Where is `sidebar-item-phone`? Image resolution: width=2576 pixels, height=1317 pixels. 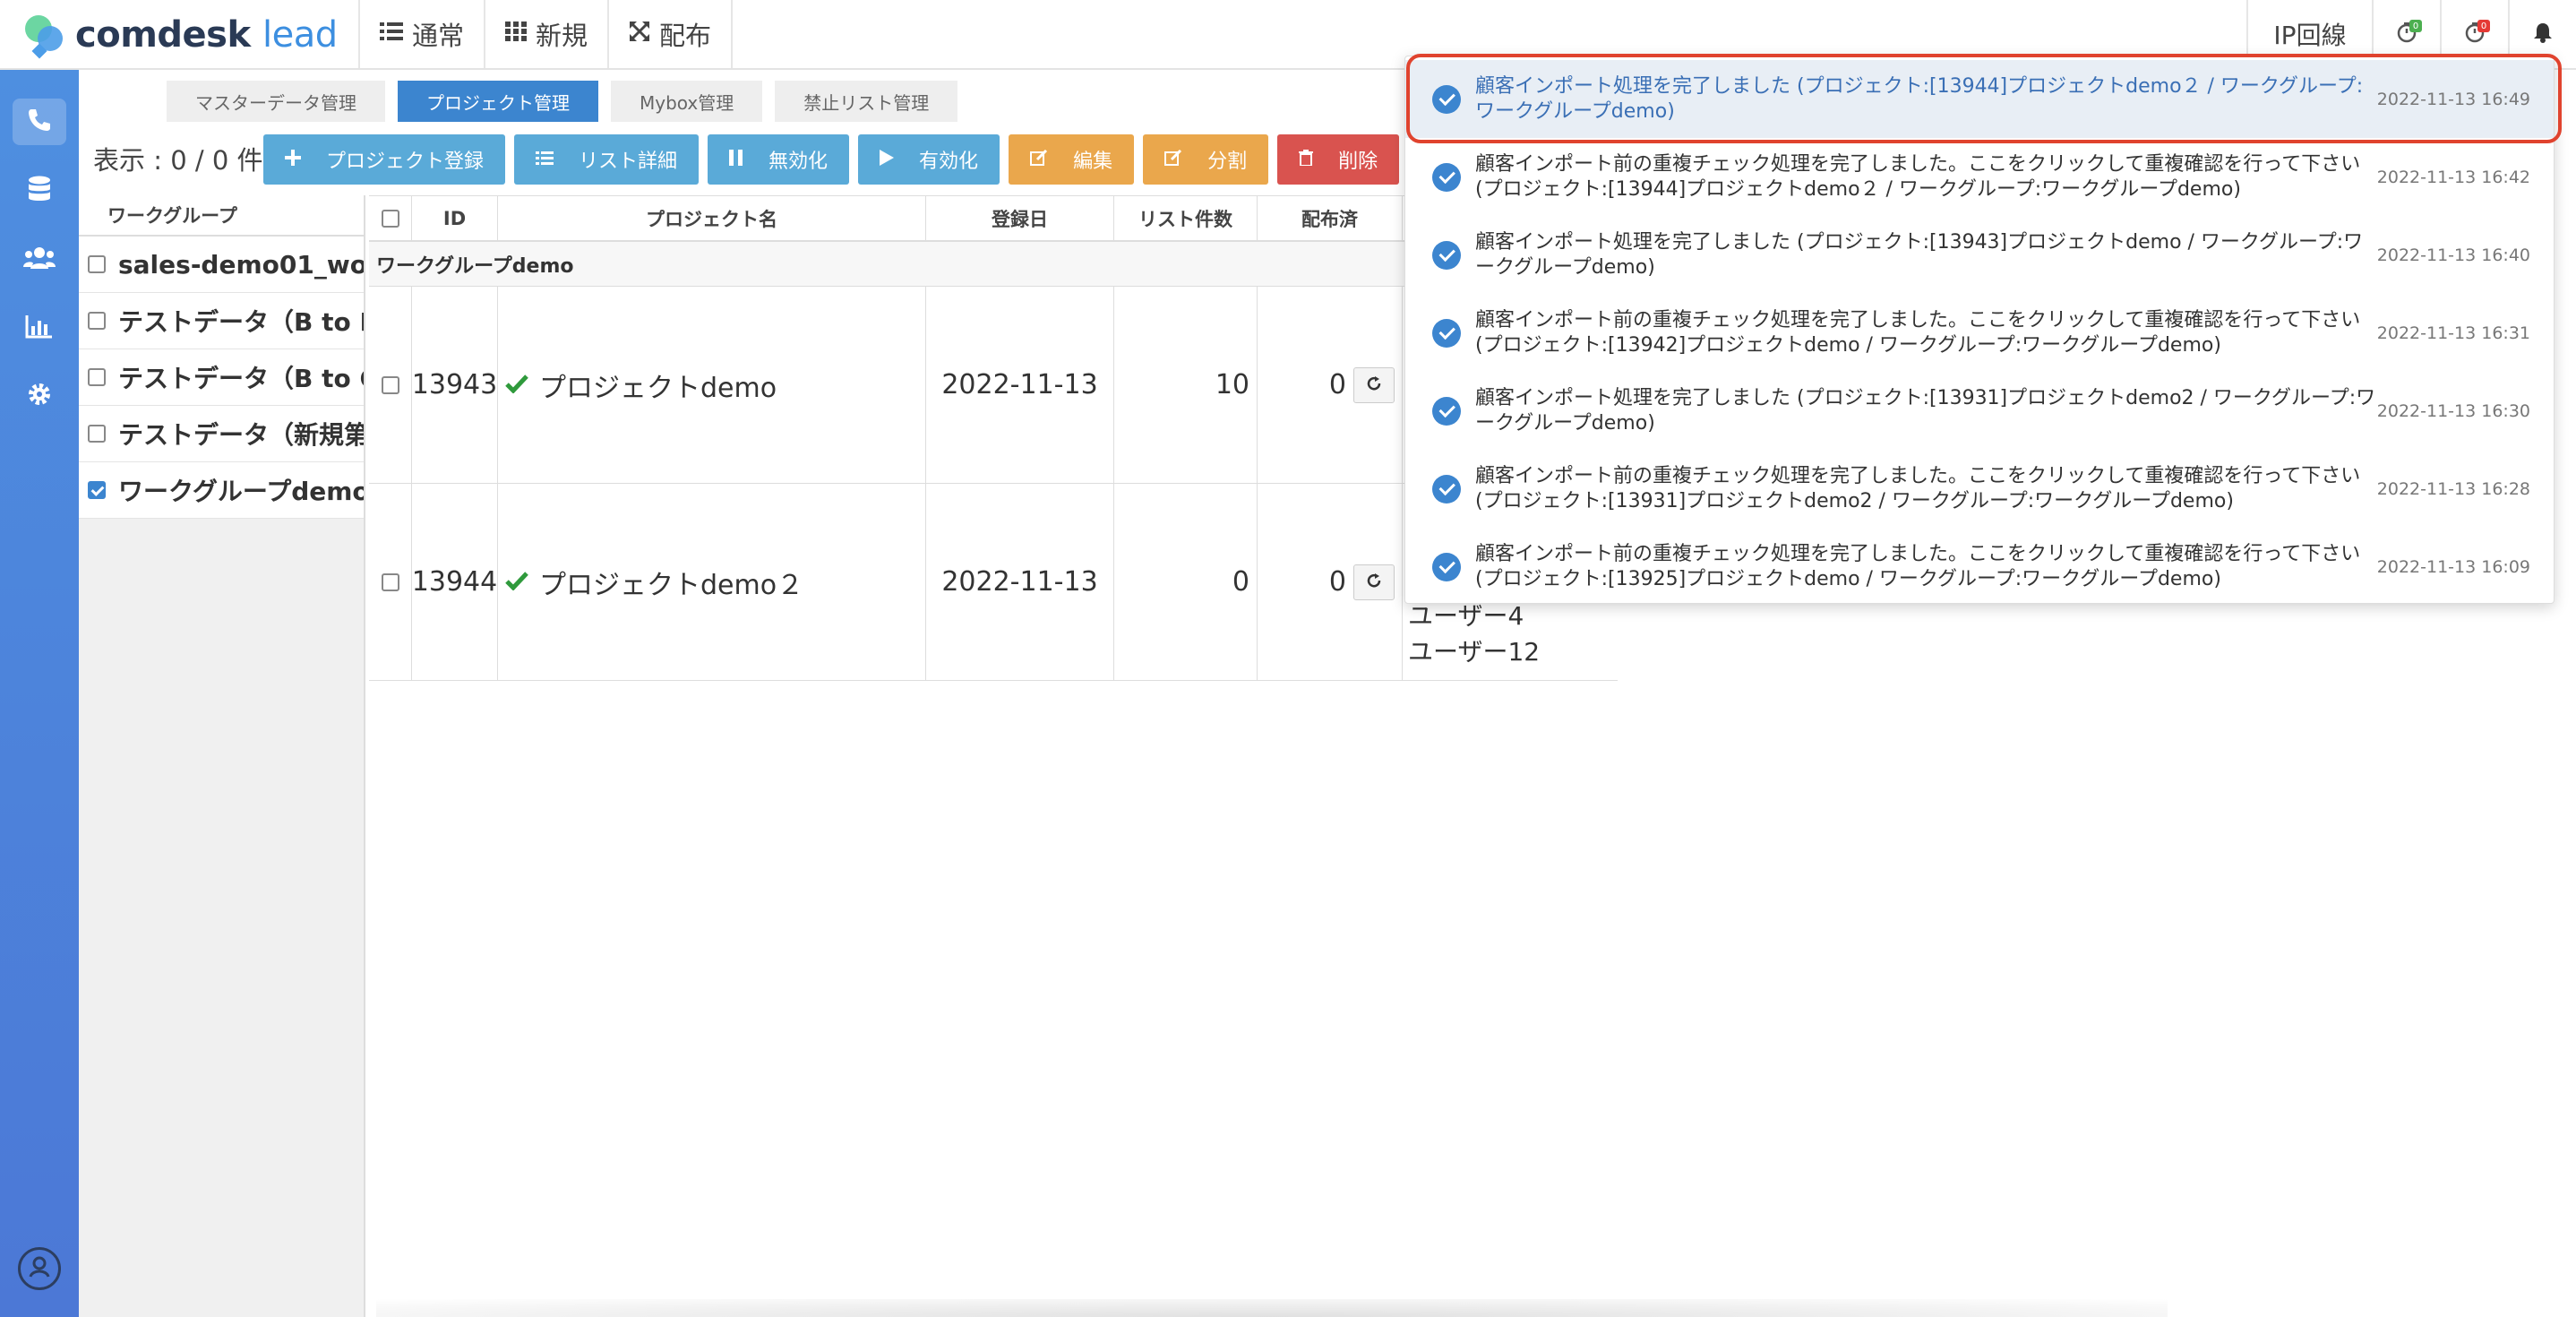 sidebar-item-phone is located at coordinates (39, 122).